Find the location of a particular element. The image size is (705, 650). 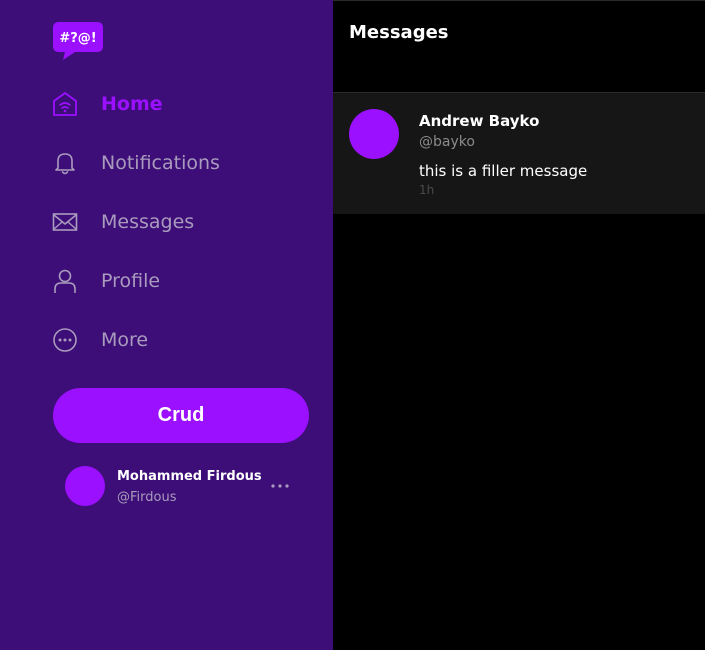

user-icon is located at coordinates (65, 281).